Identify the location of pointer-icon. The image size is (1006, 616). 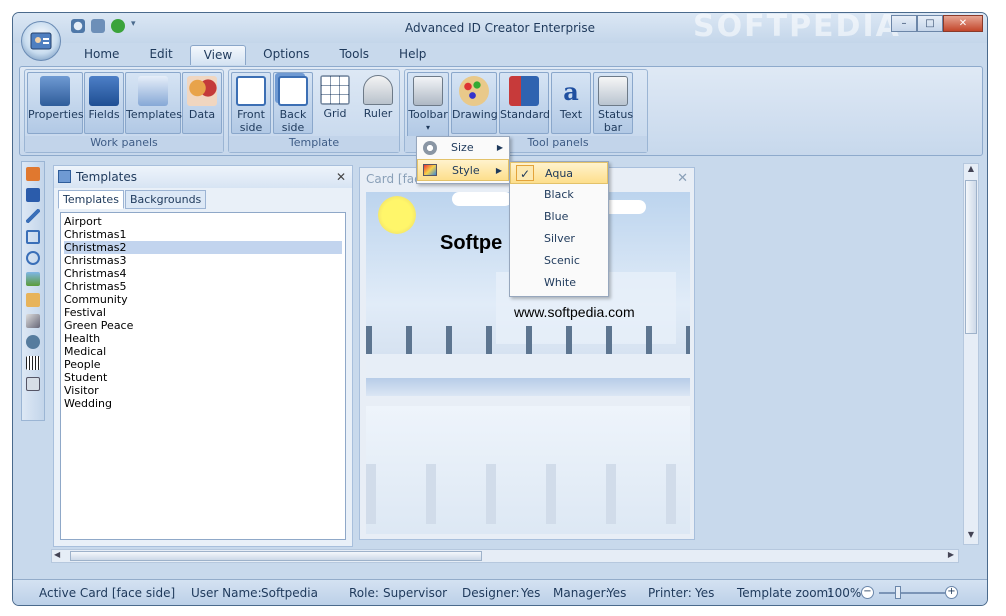
(33, 174).